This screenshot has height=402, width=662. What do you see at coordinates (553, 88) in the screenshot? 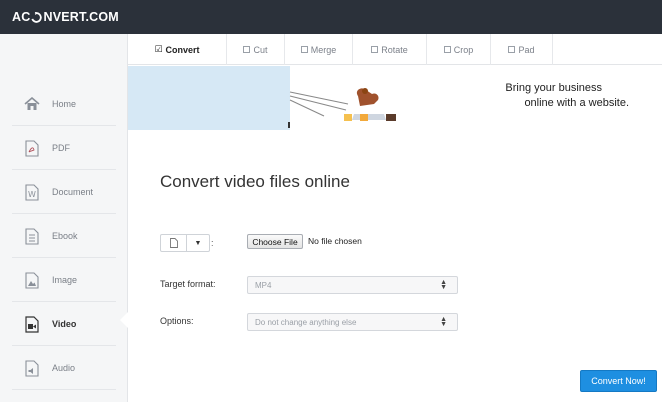
I see `banner-line-1: Bring your business` at bounding box center [553, 88].